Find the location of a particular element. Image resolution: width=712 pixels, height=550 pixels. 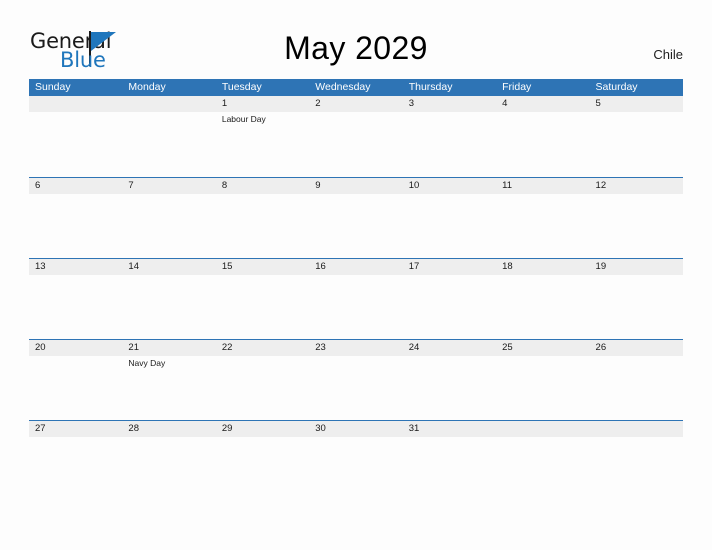

day-cell: 6 is located at coordinates (75, 218).